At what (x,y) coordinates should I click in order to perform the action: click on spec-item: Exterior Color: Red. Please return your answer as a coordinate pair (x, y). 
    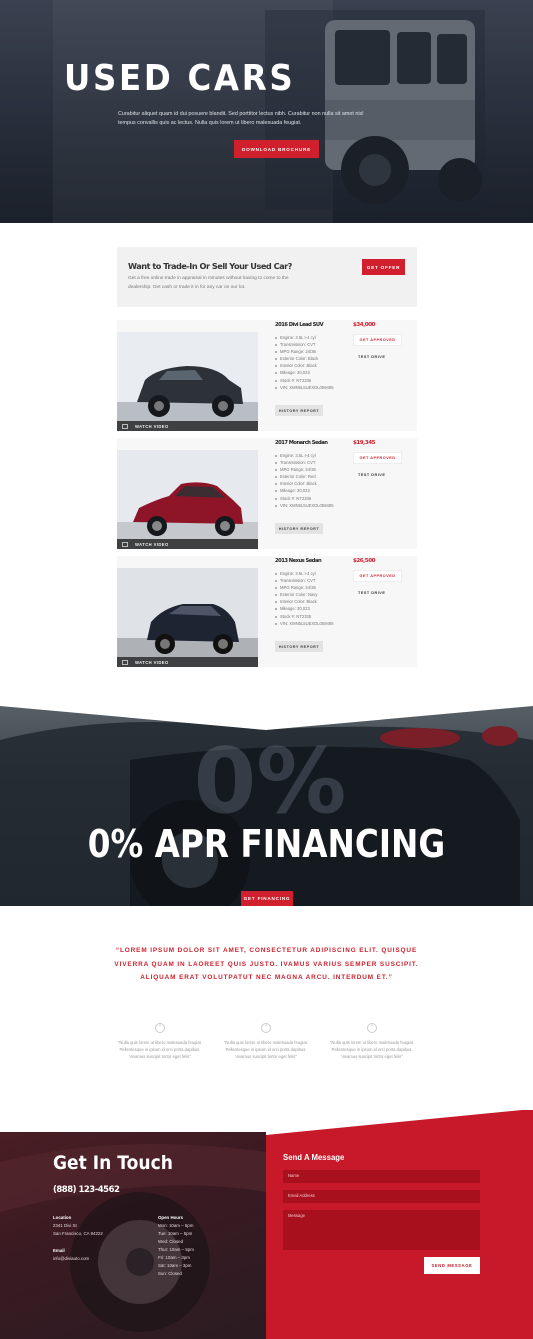
    Looking at the image, I should click on (304, 476).